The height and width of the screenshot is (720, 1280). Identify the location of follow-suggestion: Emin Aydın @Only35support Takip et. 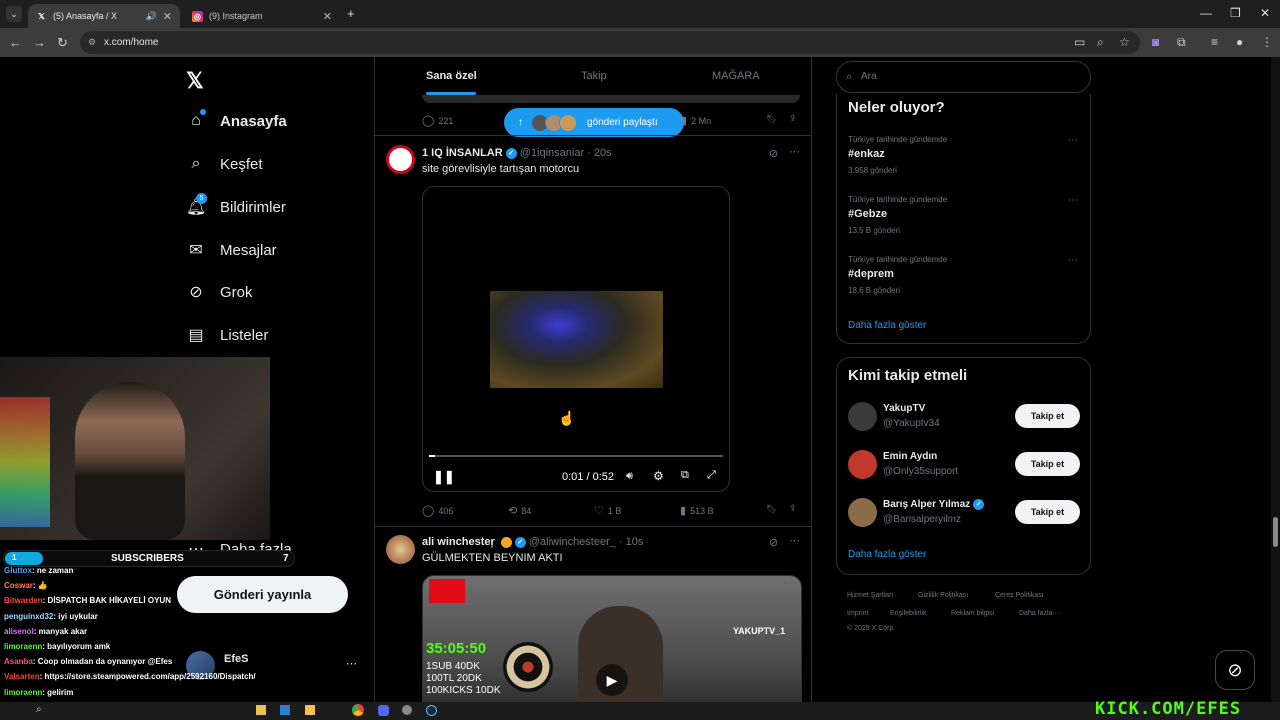
(964, 464).